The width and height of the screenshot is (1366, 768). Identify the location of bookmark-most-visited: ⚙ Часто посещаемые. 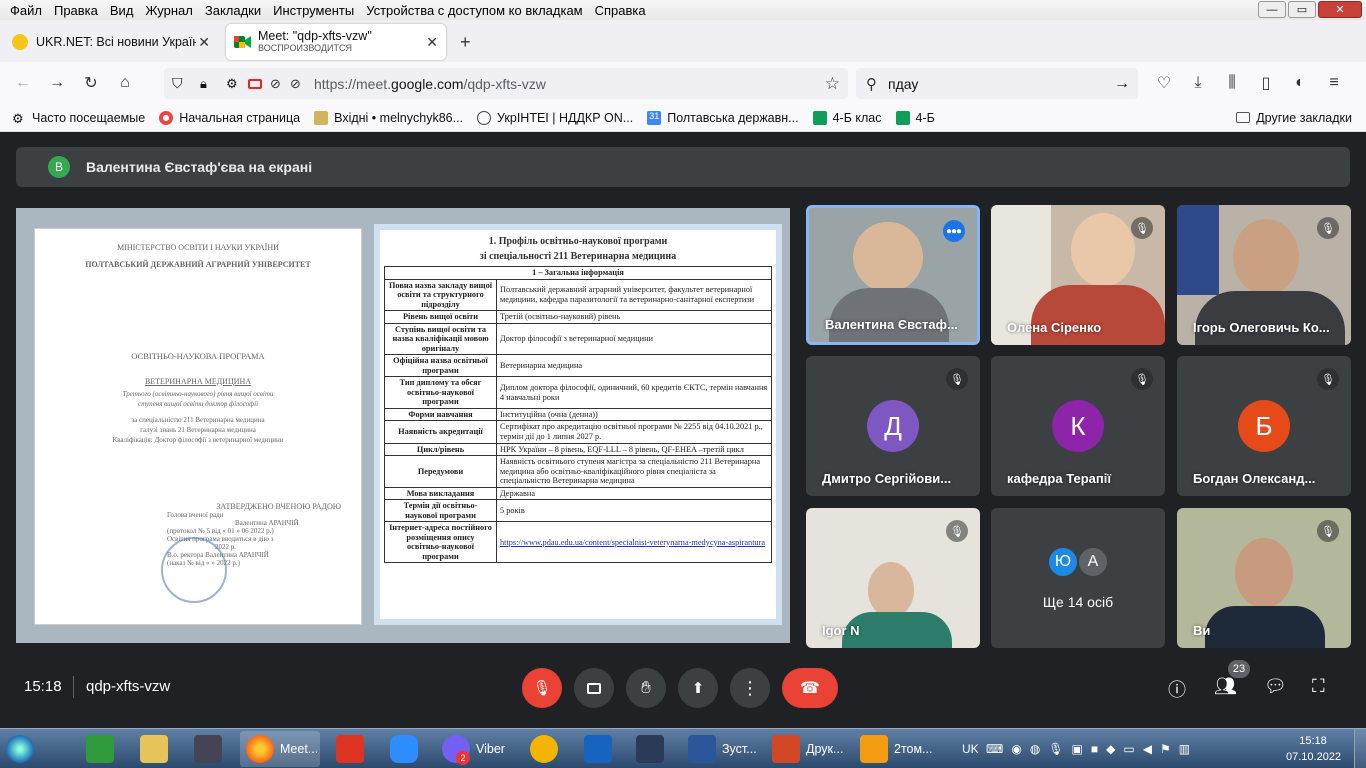
(78, 118).